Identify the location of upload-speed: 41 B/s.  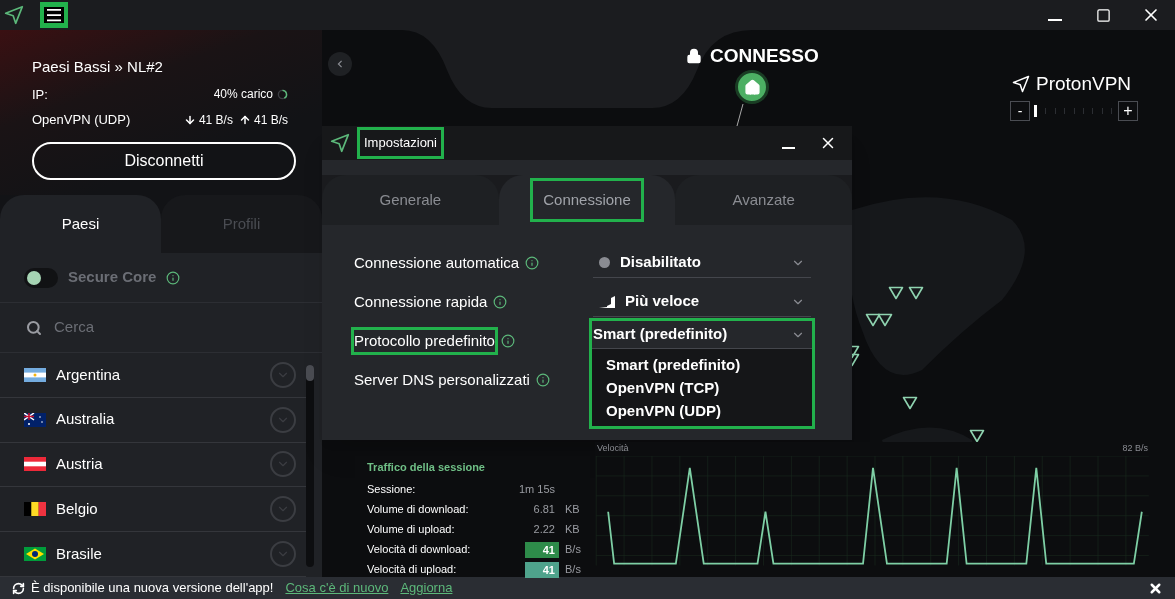
(270, 120).